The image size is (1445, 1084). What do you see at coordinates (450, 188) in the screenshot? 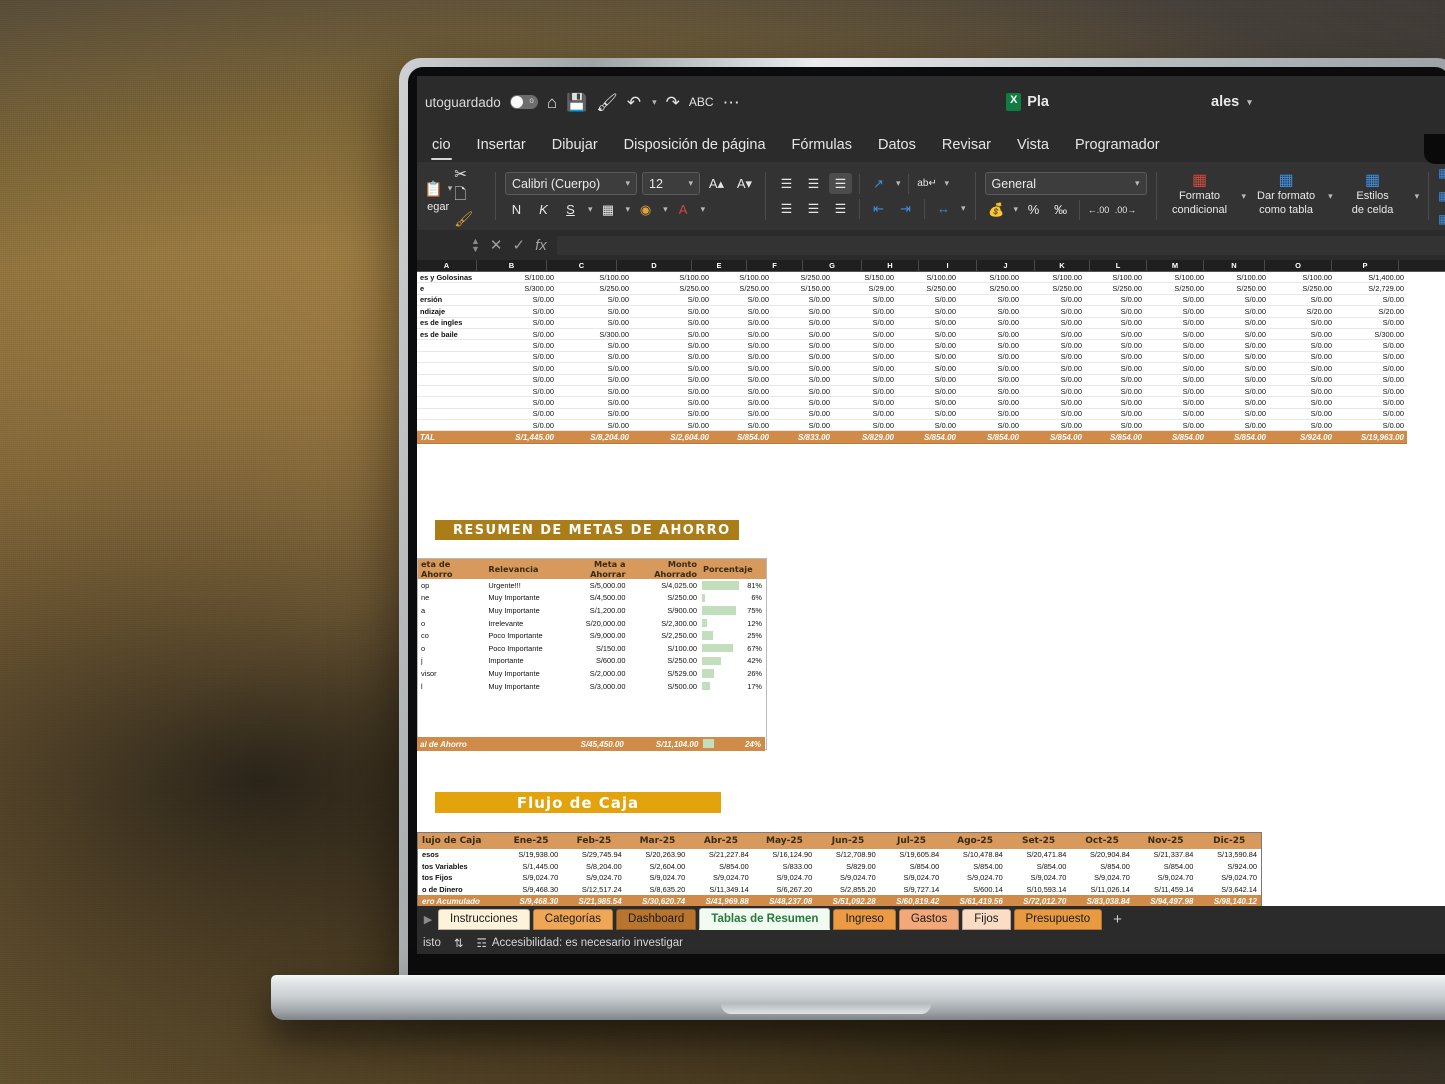
I see `paste-chevron-down-icon: ▾` at bounding box center [450, 188].